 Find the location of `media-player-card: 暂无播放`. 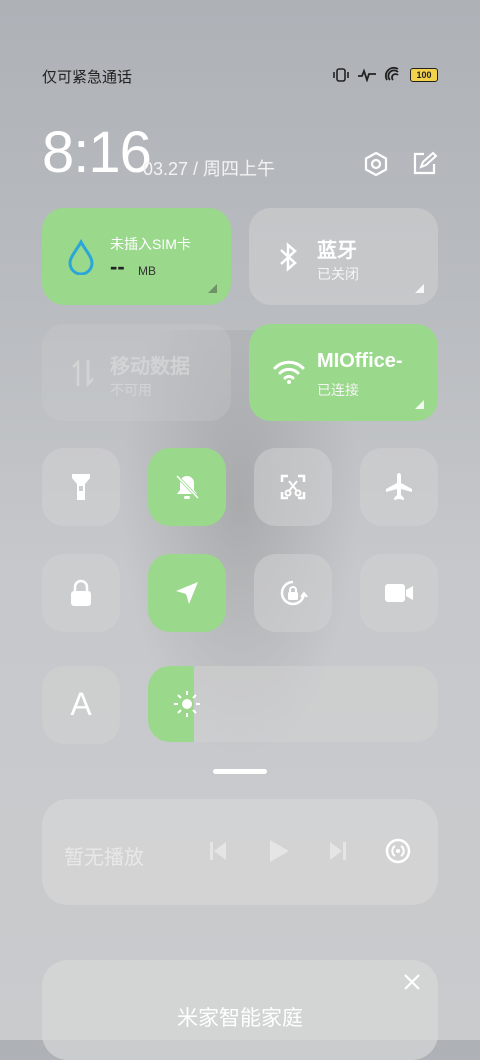

media-player-card: 暂无播放 is located at coordinates (240, 852).